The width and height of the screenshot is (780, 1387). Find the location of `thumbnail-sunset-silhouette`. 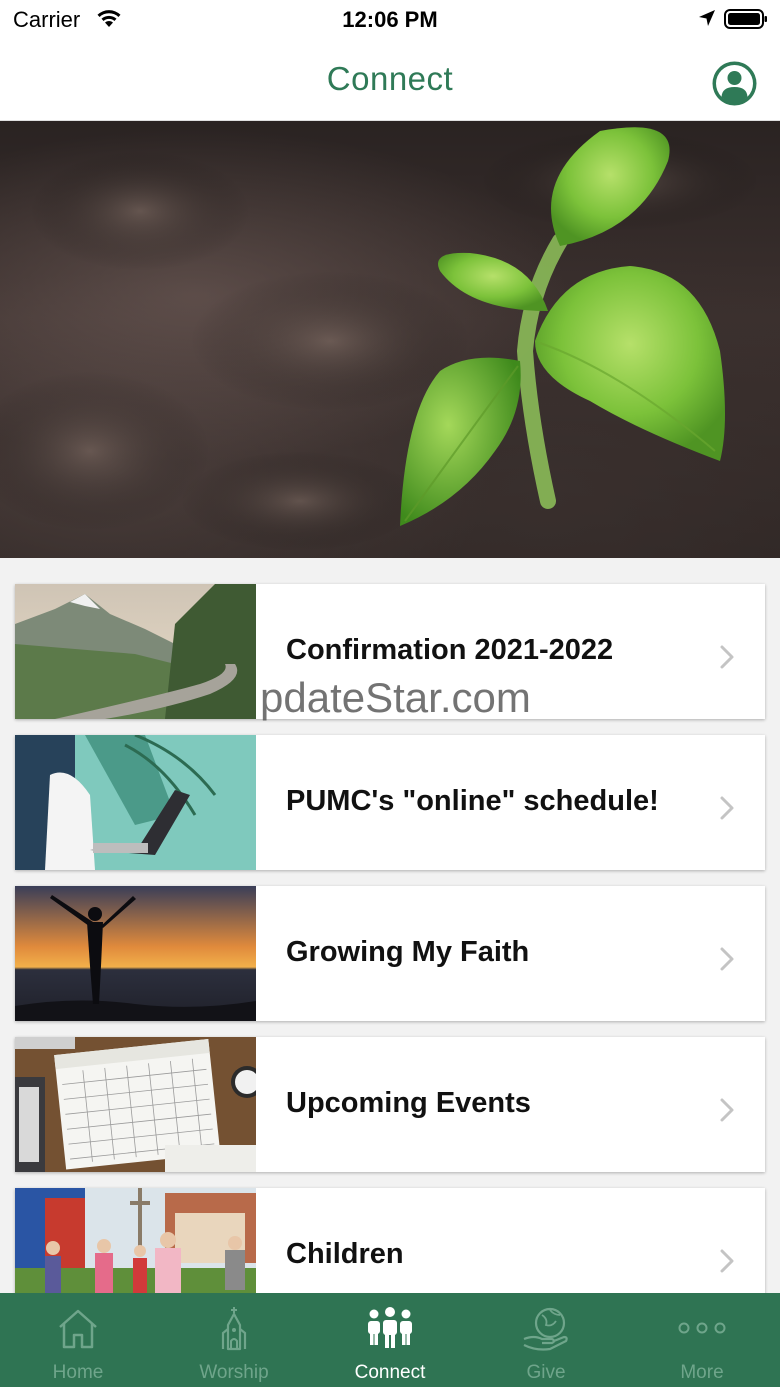

thumbnail-sunset-silhouette is located at coordinates (135, 953).